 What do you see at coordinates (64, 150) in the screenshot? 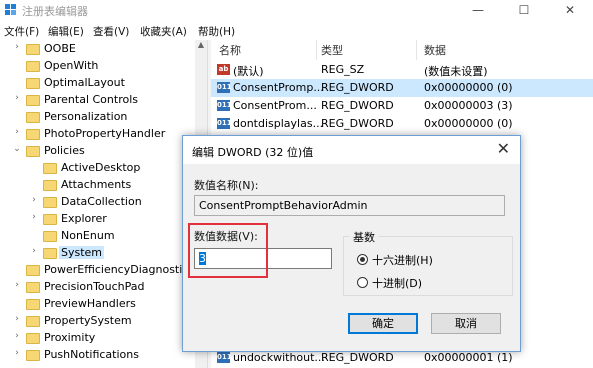
I see `tree-item-label: Policies` at bounding box center [64, 150].